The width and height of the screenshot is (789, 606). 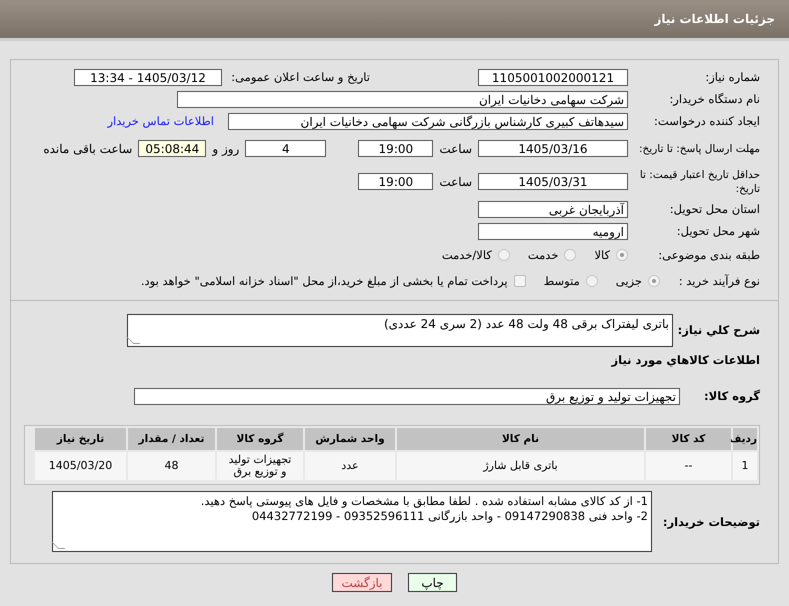 I want to click on column-header: گروه کالا, so click(x=260, y=439).